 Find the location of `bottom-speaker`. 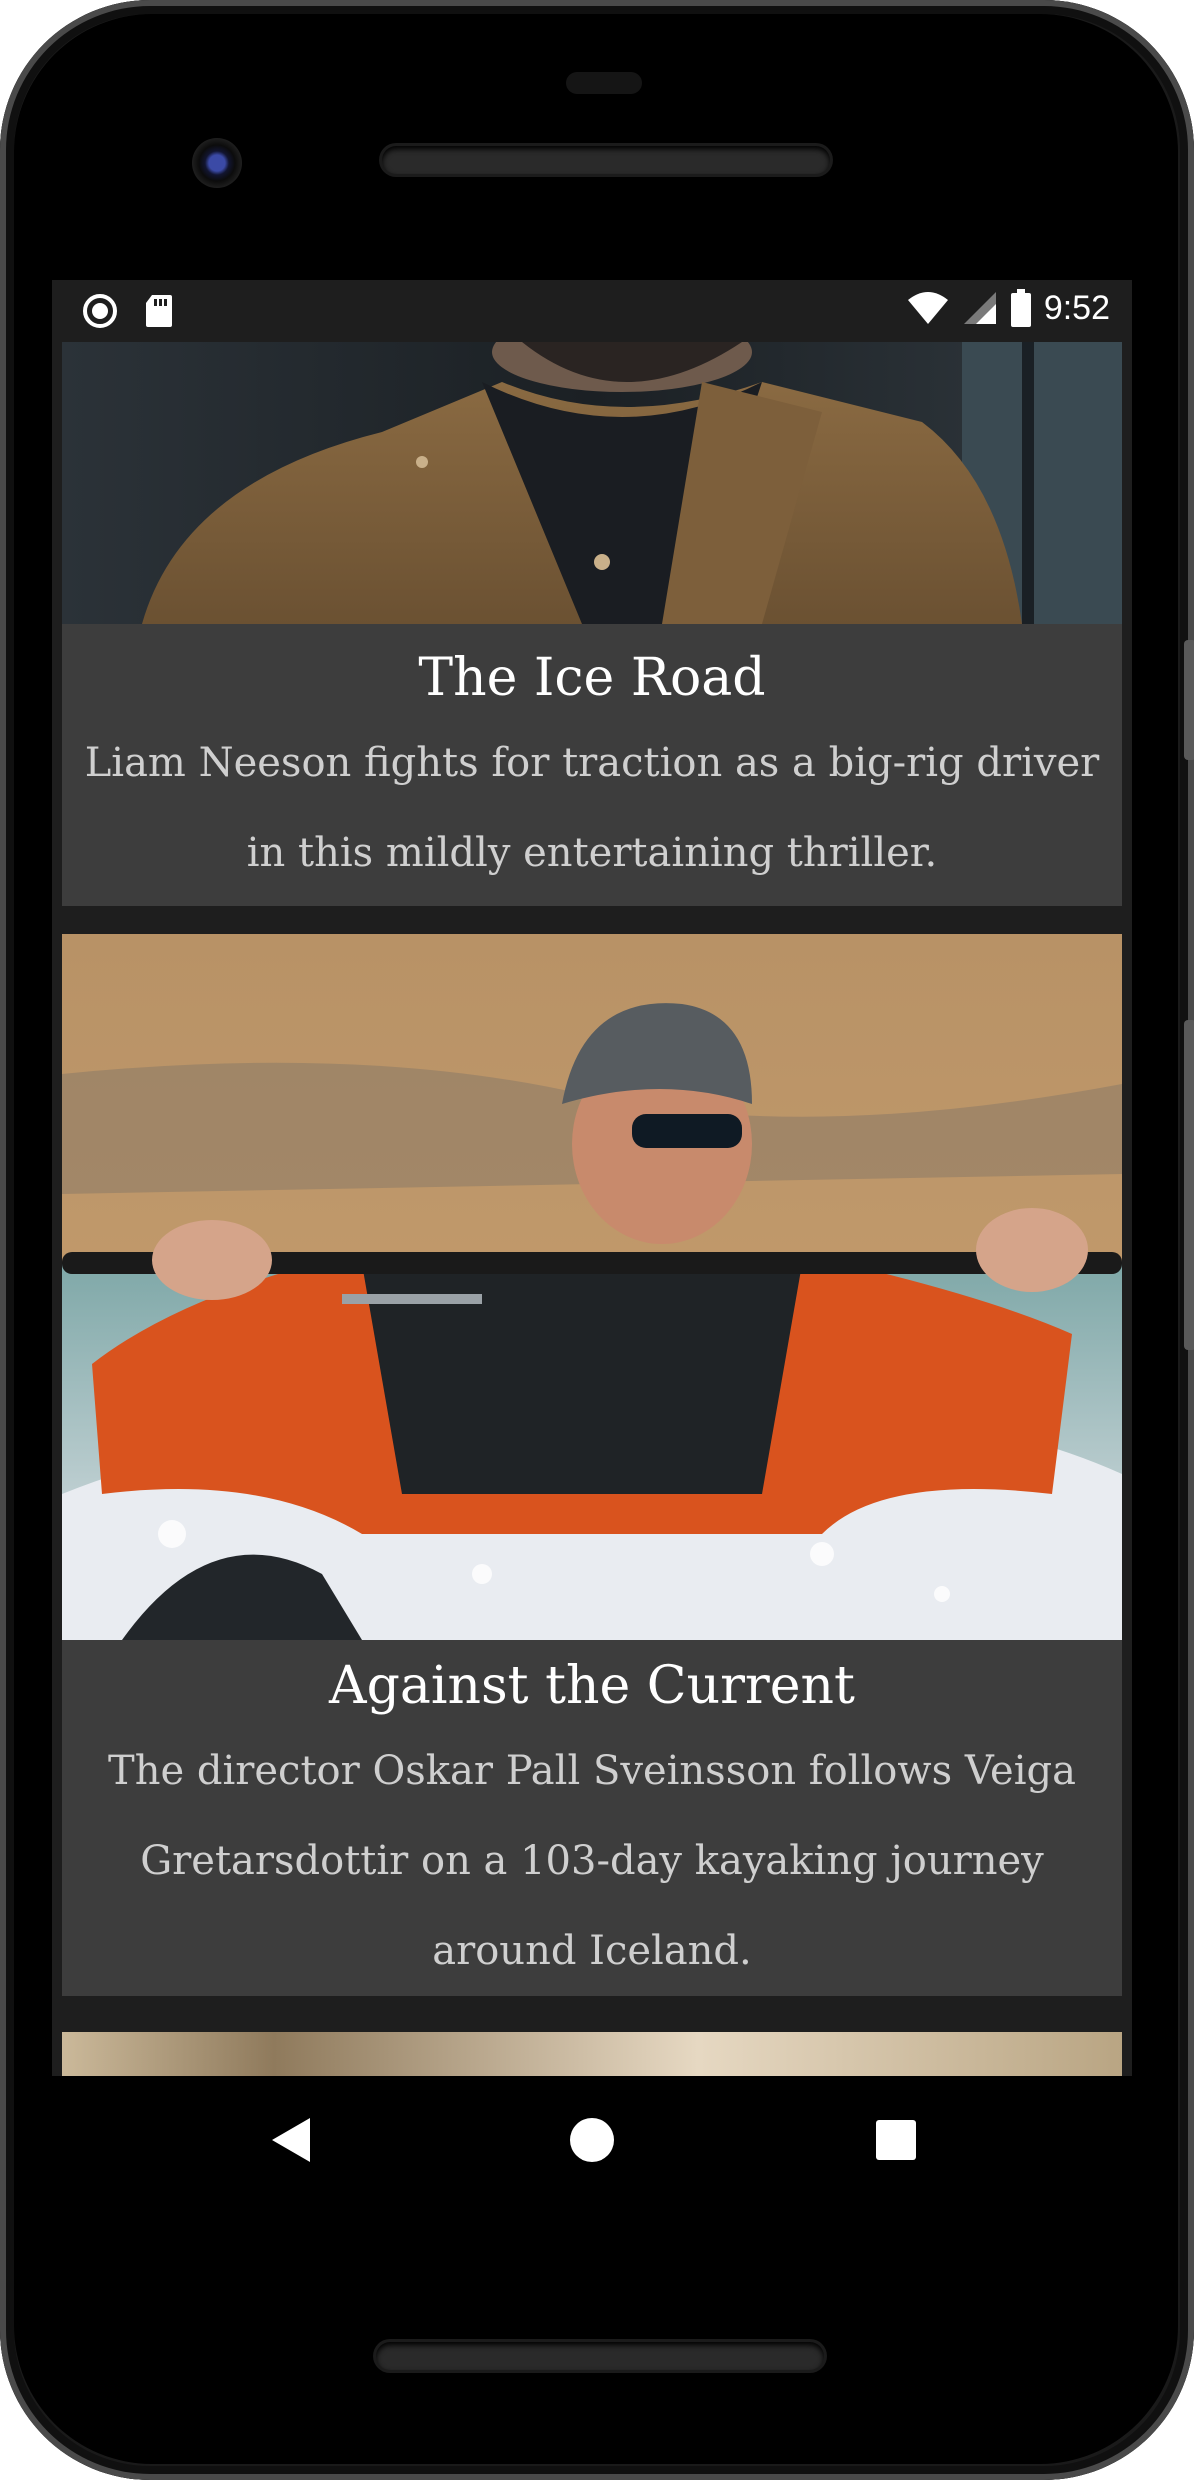

bottom-speaker is located at coordinates (600, 2356).